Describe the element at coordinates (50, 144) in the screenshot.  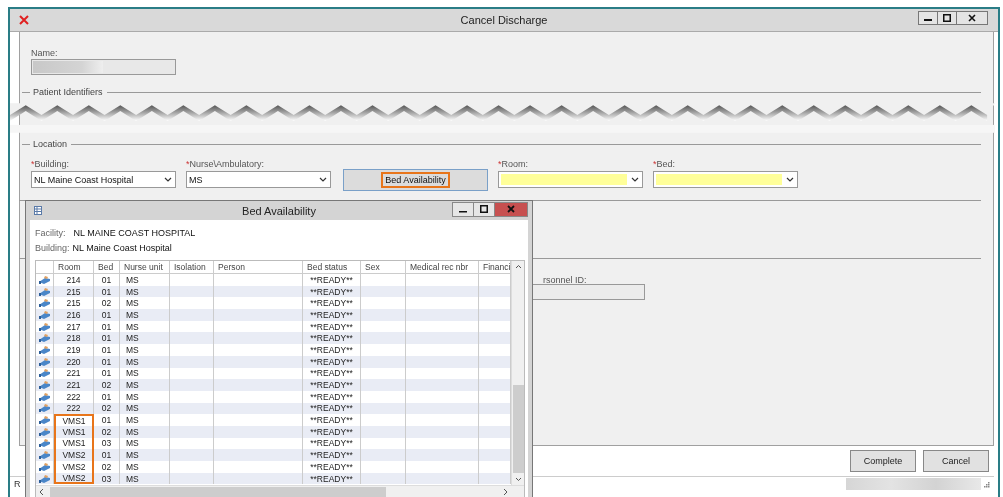
I see `section-title: Location` at that location.